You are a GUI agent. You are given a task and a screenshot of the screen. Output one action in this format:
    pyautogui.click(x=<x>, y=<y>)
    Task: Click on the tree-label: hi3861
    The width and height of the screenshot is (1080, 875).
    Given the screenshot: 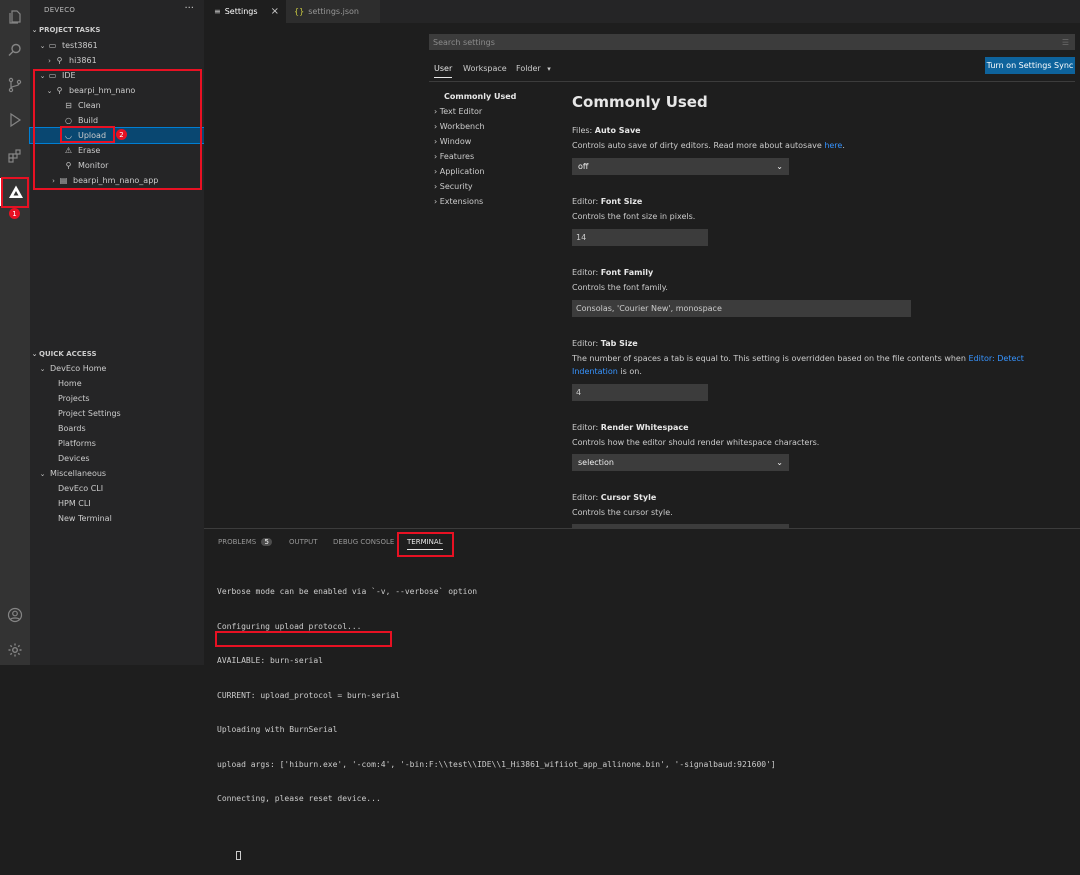 What is the action you would take?
    pyautogui.click(x=83, y=60)
    